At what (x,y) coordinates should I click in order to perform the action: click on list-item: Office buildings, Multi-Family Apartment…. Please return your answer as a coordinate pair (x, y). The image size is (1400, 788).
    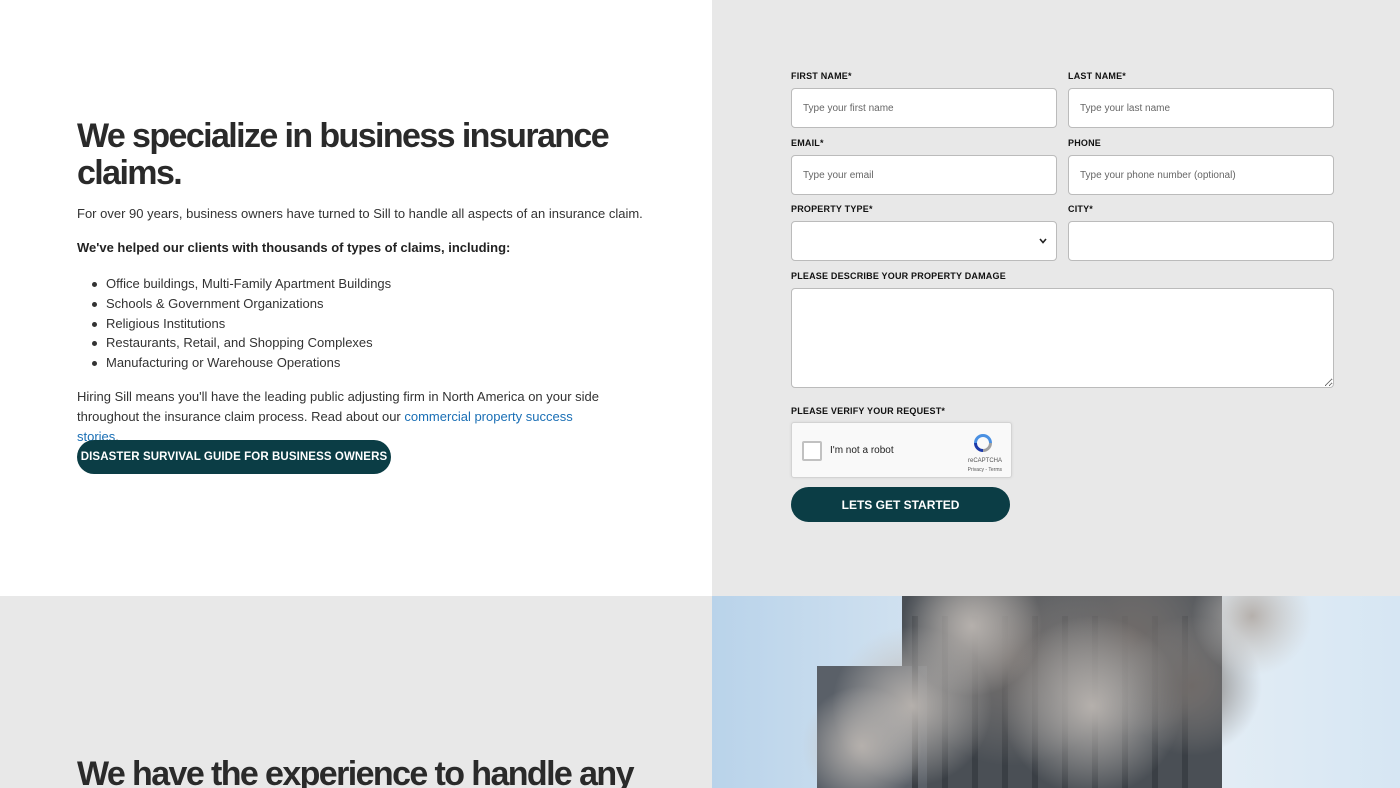
    Looking at the image, I should click on (241, 284).